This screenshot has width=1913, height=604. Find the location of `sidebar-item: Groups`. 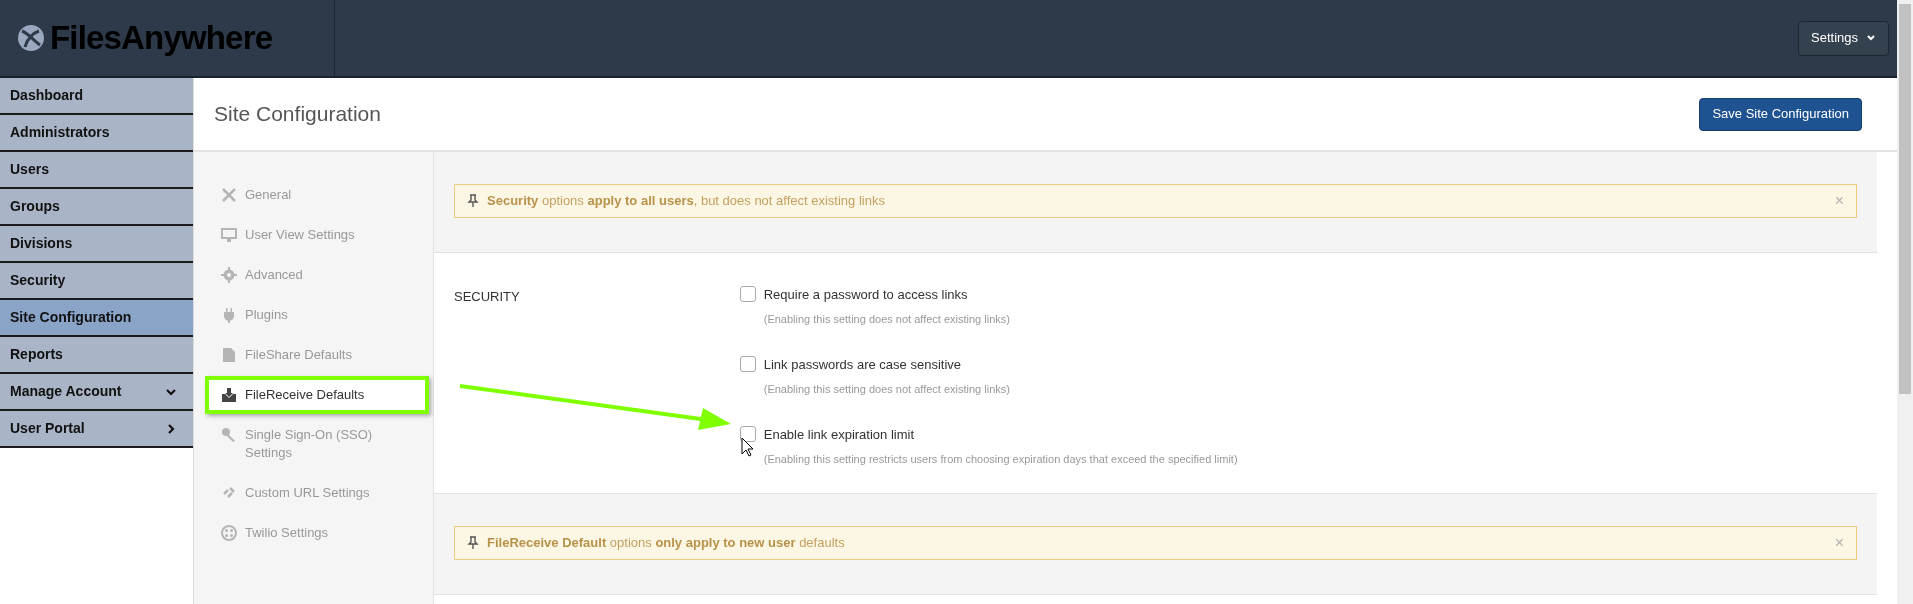

sidebar-item: Groups is located at coordinates (96, 207).